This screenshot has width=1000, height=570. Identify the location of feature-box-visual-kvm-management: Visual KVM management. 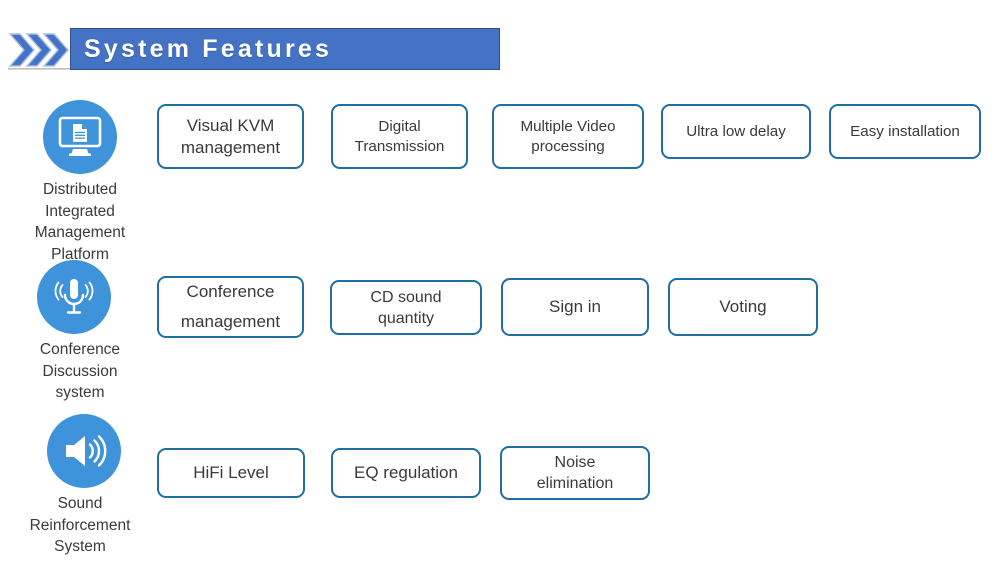
(230, 136).